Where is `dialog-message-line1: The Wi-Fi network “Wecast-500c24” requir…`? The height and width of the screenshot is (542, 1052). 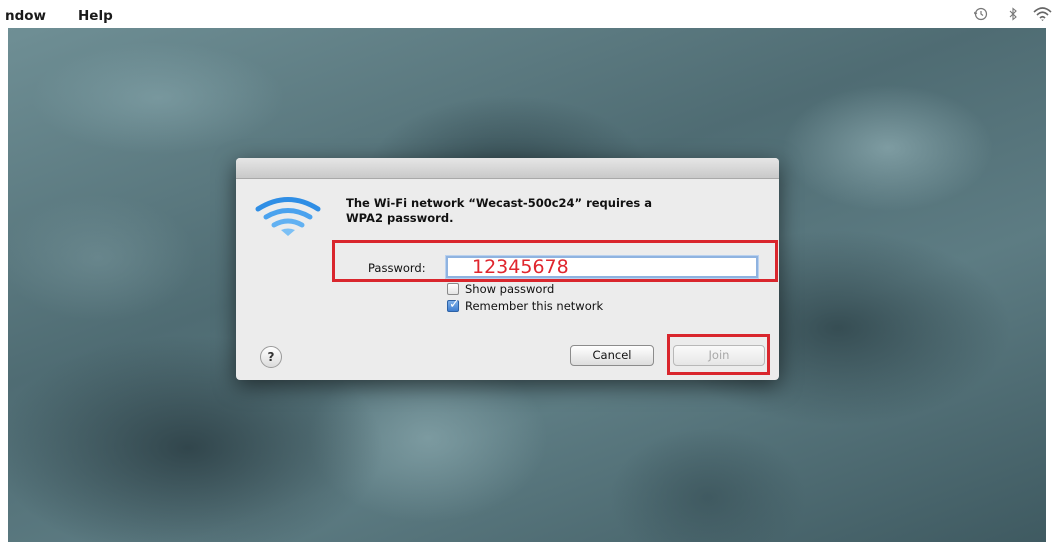
dialog-message-line1: The Wi-Fi network “Wecast-500c24” requir… is located at coordinates (499, 203).